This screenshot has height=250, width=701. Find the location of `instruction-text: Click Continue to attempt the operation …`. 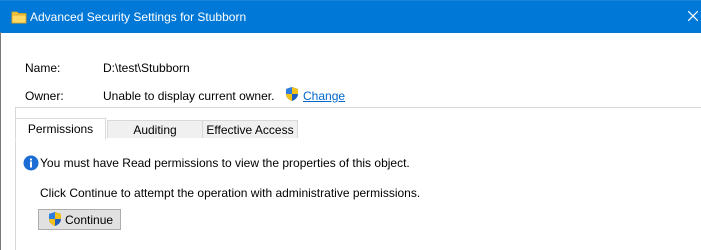

instruction-text: Click Continue to attempt the operation … is located at coordinates (230, 193).